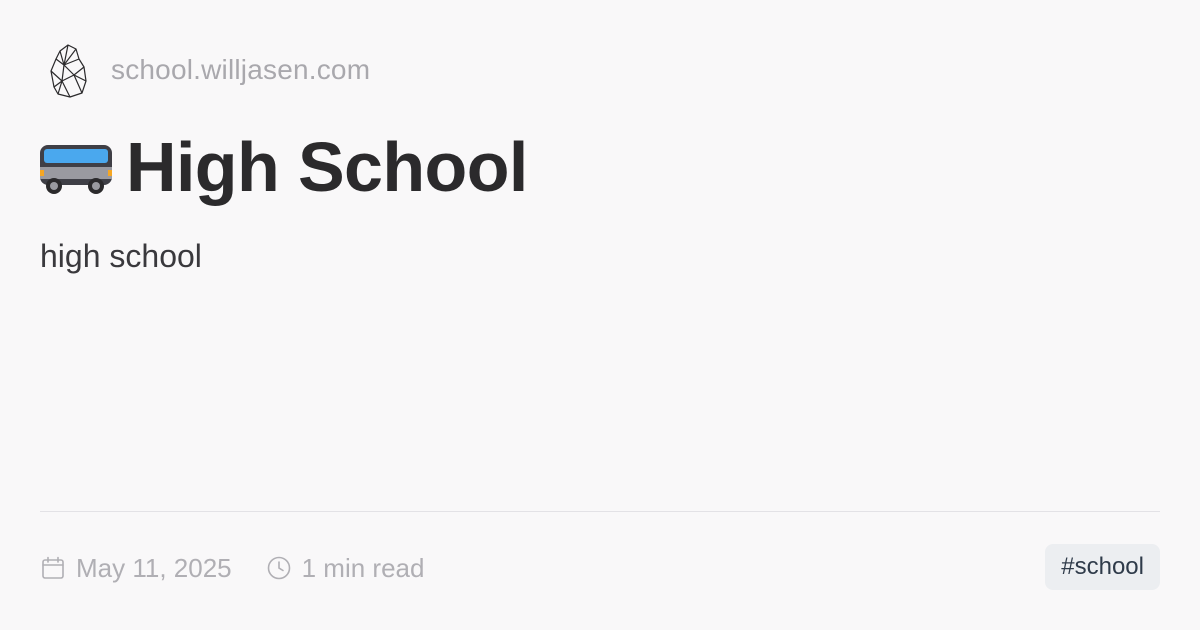 The image size is (1200, 630). I want to click on post-read-time-text: 1 min read, so click(363, 567).